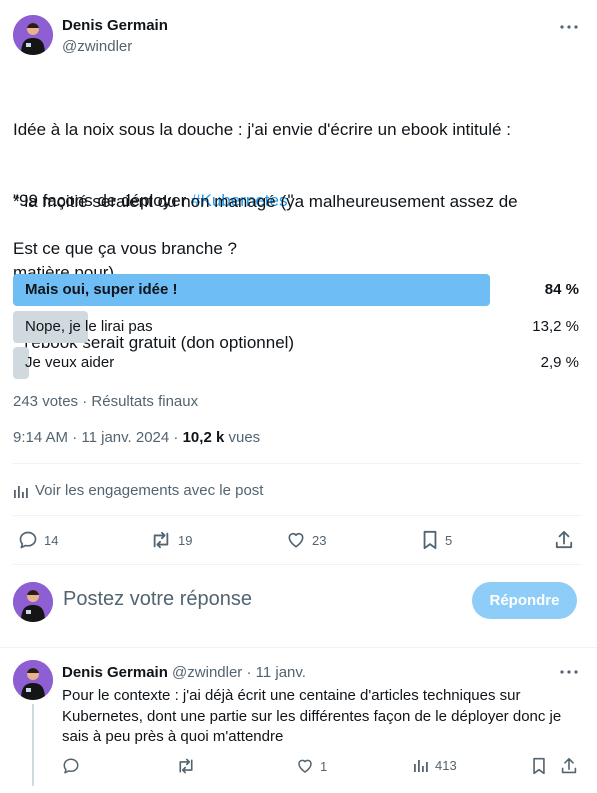 The image size is (597, 793). Describe the element at coordinates (33, 745) in the screenshot. I see `thread-line` at that location.